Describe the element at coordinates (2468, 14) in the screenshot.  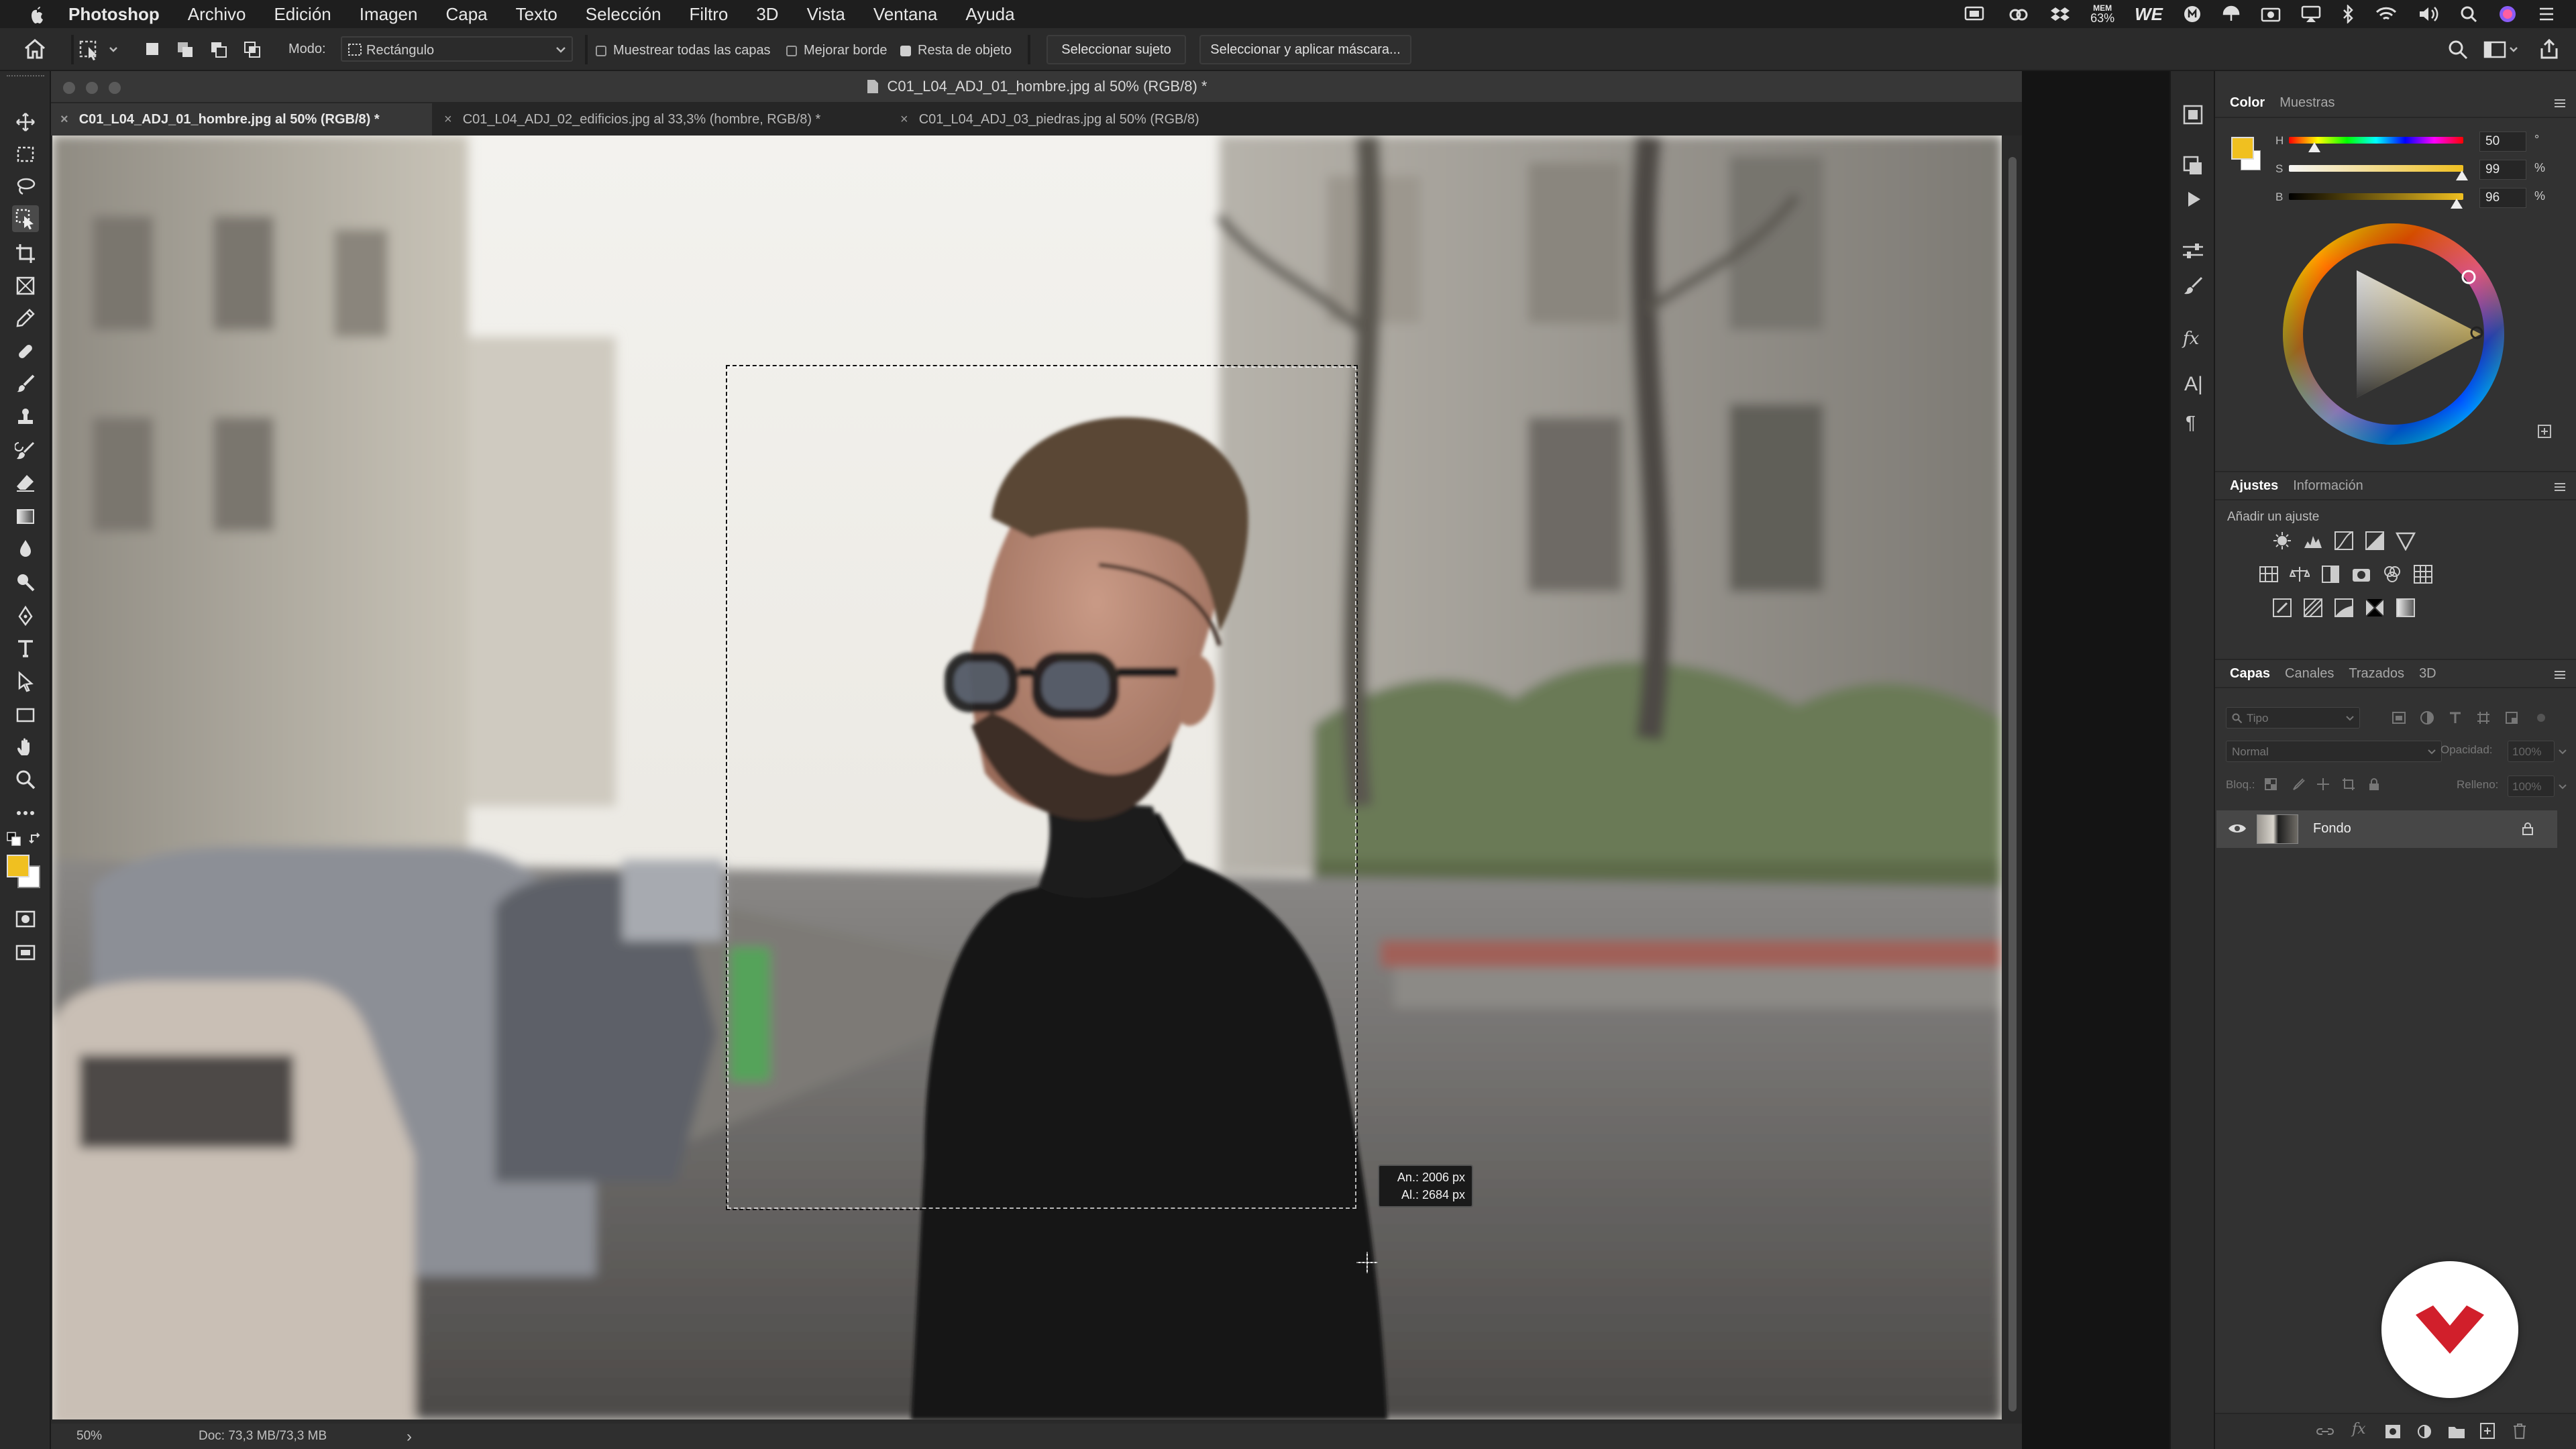
I see `spotlight-search-icon` at that location.